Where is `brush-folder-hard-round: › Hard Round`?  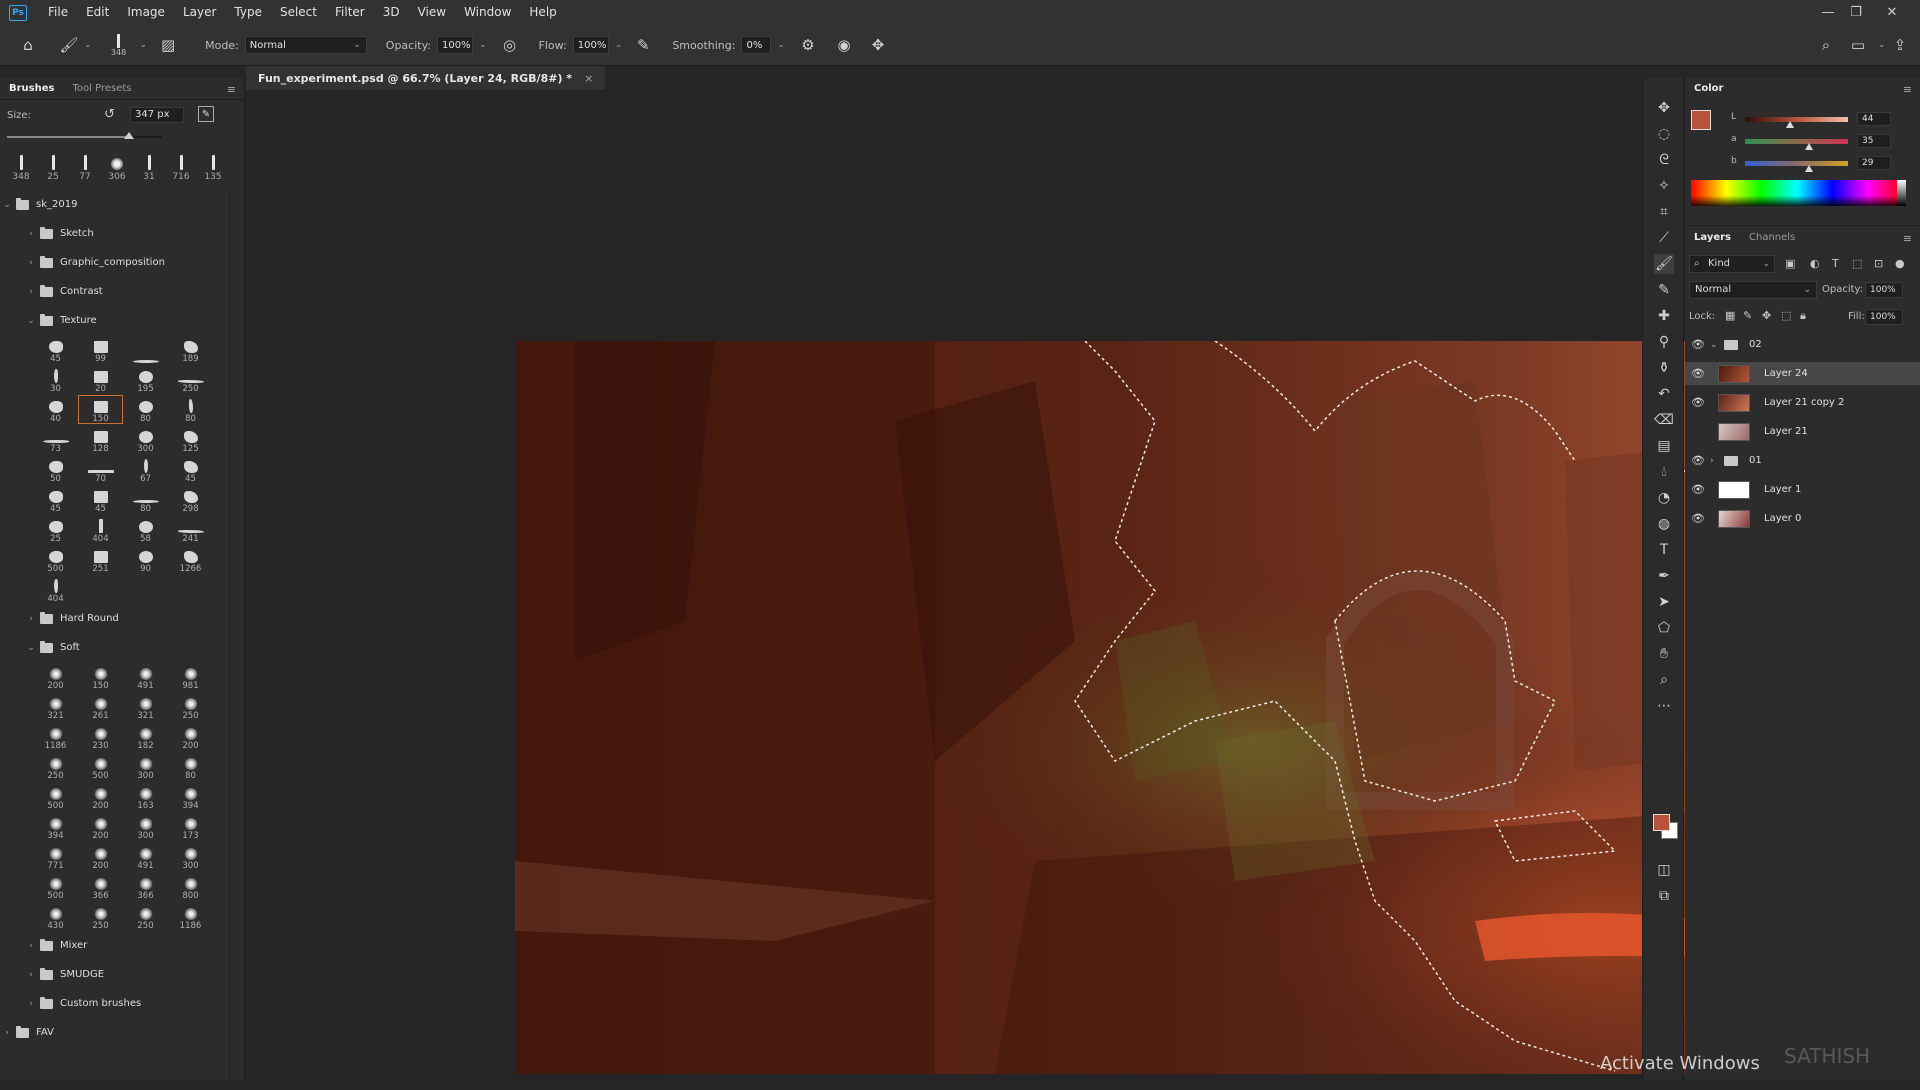 brush-folder-hard-round: › Hard Round is located at coordinates (116, 618).